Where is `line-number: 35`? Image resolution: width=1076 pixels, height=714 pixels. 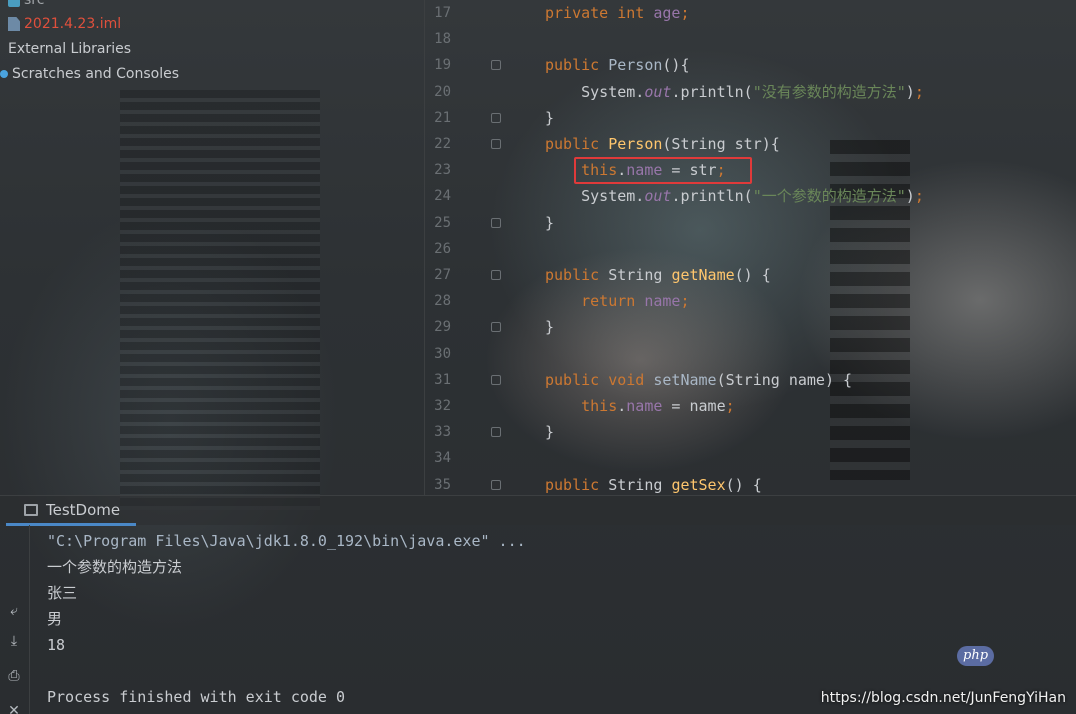
line-number: 35 is located at coordinates (442, 484).